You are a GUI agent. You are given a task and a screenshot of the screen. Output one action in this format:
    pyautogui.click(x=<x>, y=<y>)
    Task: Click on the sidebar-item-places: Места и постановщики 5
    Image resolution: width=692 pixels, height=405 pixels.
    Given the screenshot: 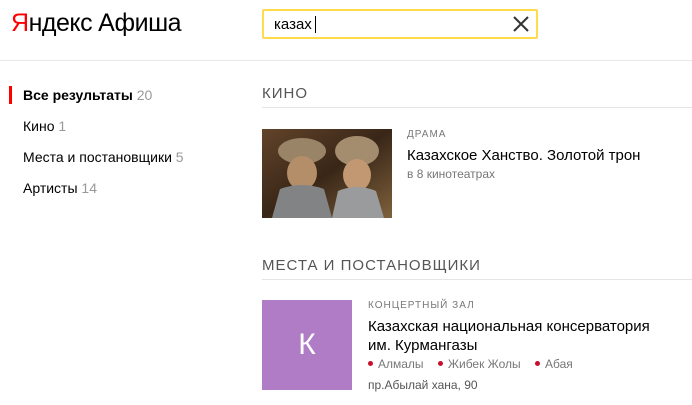 What is the action you would take?
    pyautogui.click(x=115, y=160)
    